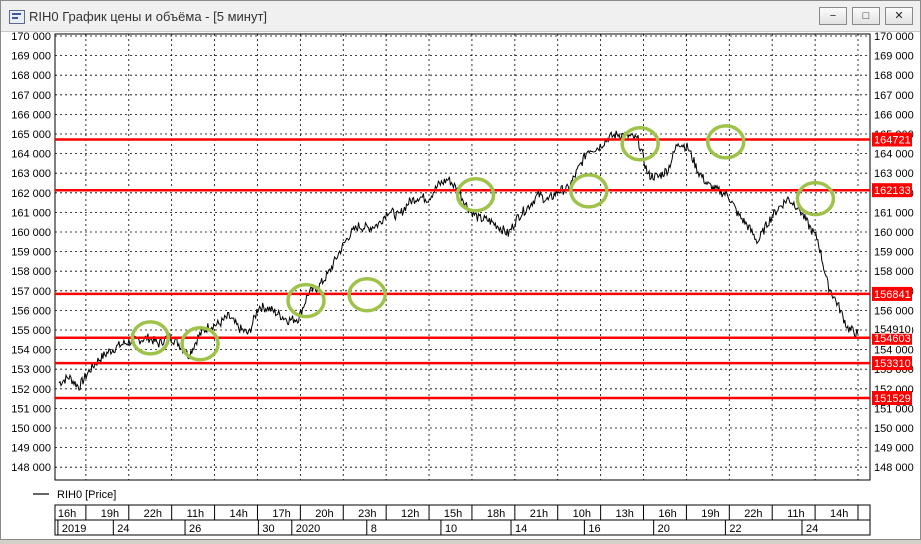 The image size is (921, 544). Describe the element at coordinates (594, 529) in the screenshot. I see `x-tick-label-date: 16` at that location.